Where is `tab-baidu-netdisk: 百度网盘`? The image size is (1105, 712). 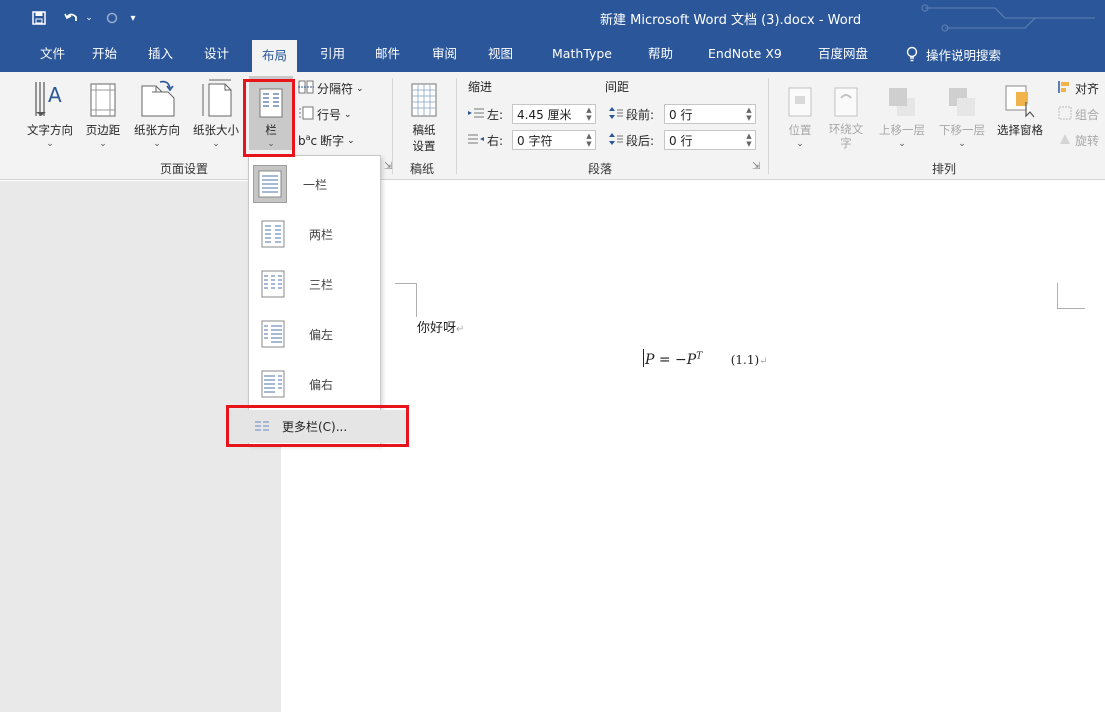
tab-baidu-netdisk: 百度网盘 is located at coordinates (843, 54).